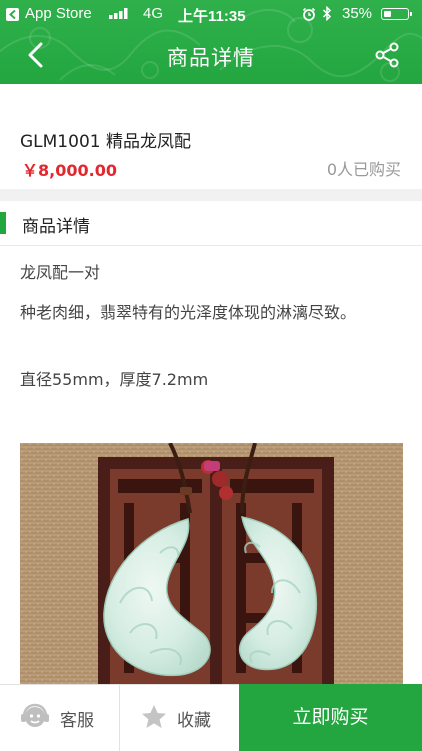 Image resolution: width=422 pixels, height=751 pixels. What do you see at coordinates (69, 170) in the screenshot?
I see `product-price: ￥8,000.00` at bounding box center [69, 170].